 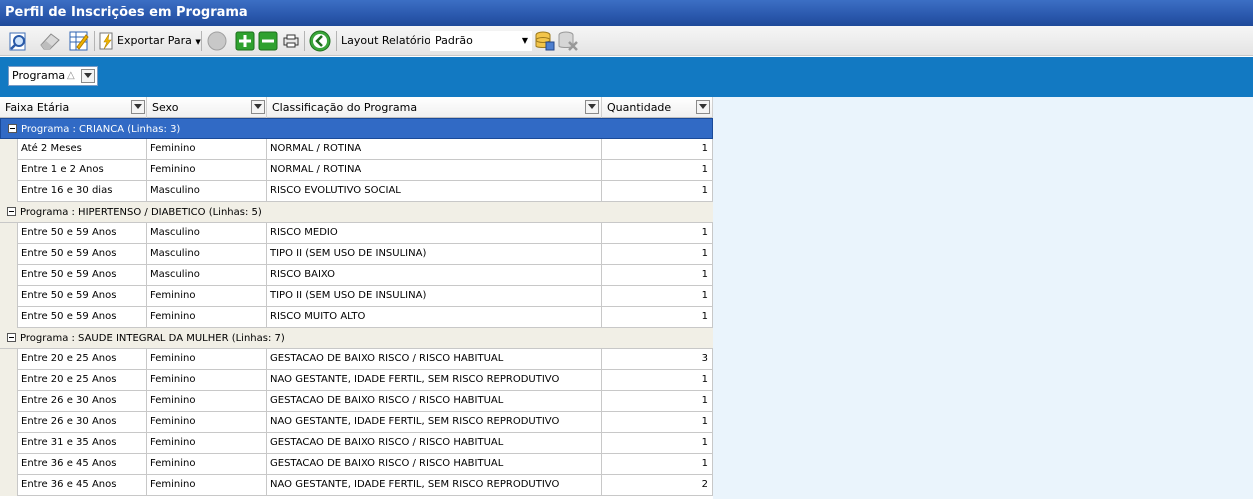 What do you see at coordinates (217, 41) in the screenshot?
I see `circle-icon` at bounding box center [217, 41].